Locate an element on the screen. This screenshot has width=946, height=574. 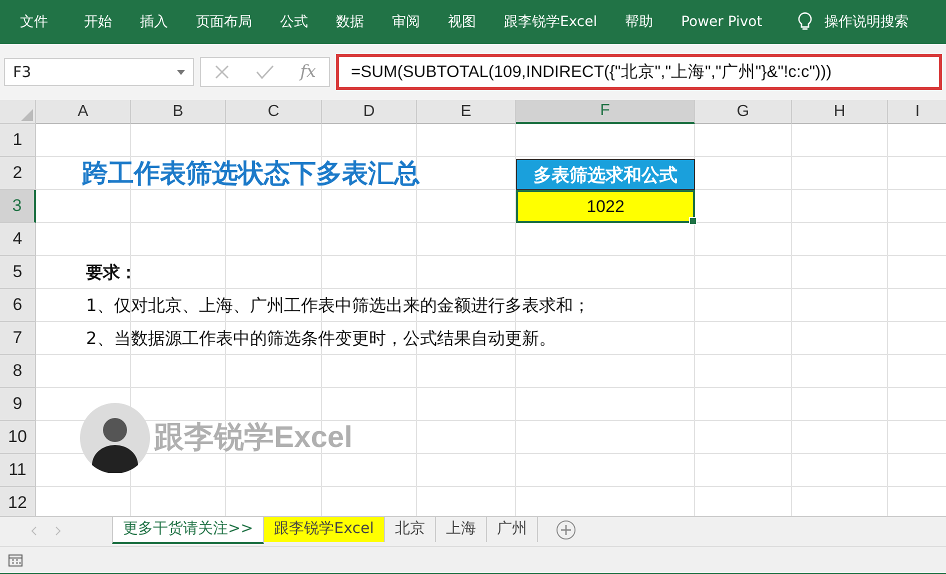
row-header: 10 is located at coordinates (18, 437).